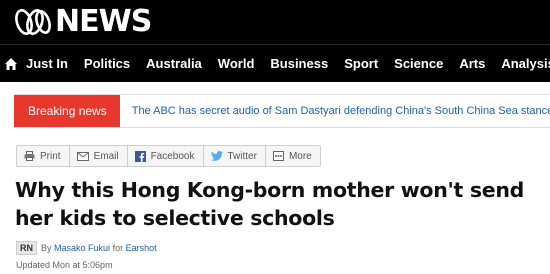 The image size is (550, 274). Describe the element at coordinates (106, 156) in the screenshot. I see `email-label: Email` at that location.